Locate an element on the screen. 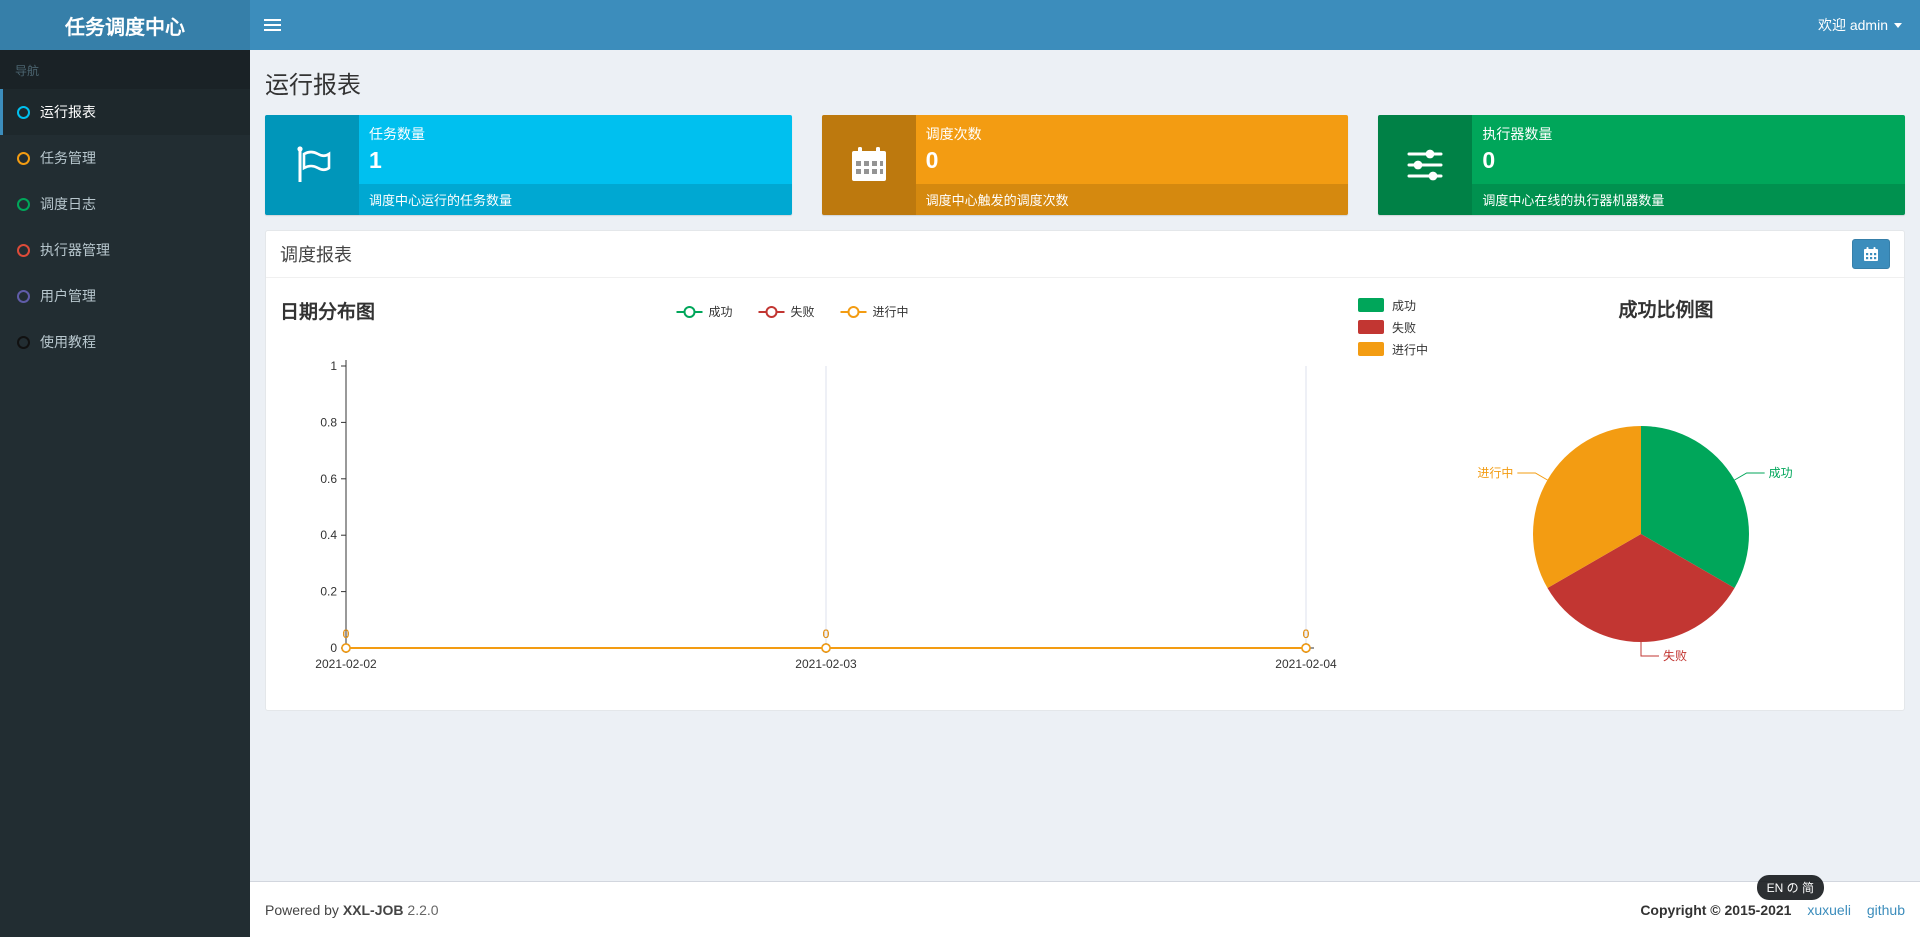 Image resolution: width=1920 pixels, height=937 pixels. sidebar-item-label: 执行器管理 is located at coordinates (75, 250).